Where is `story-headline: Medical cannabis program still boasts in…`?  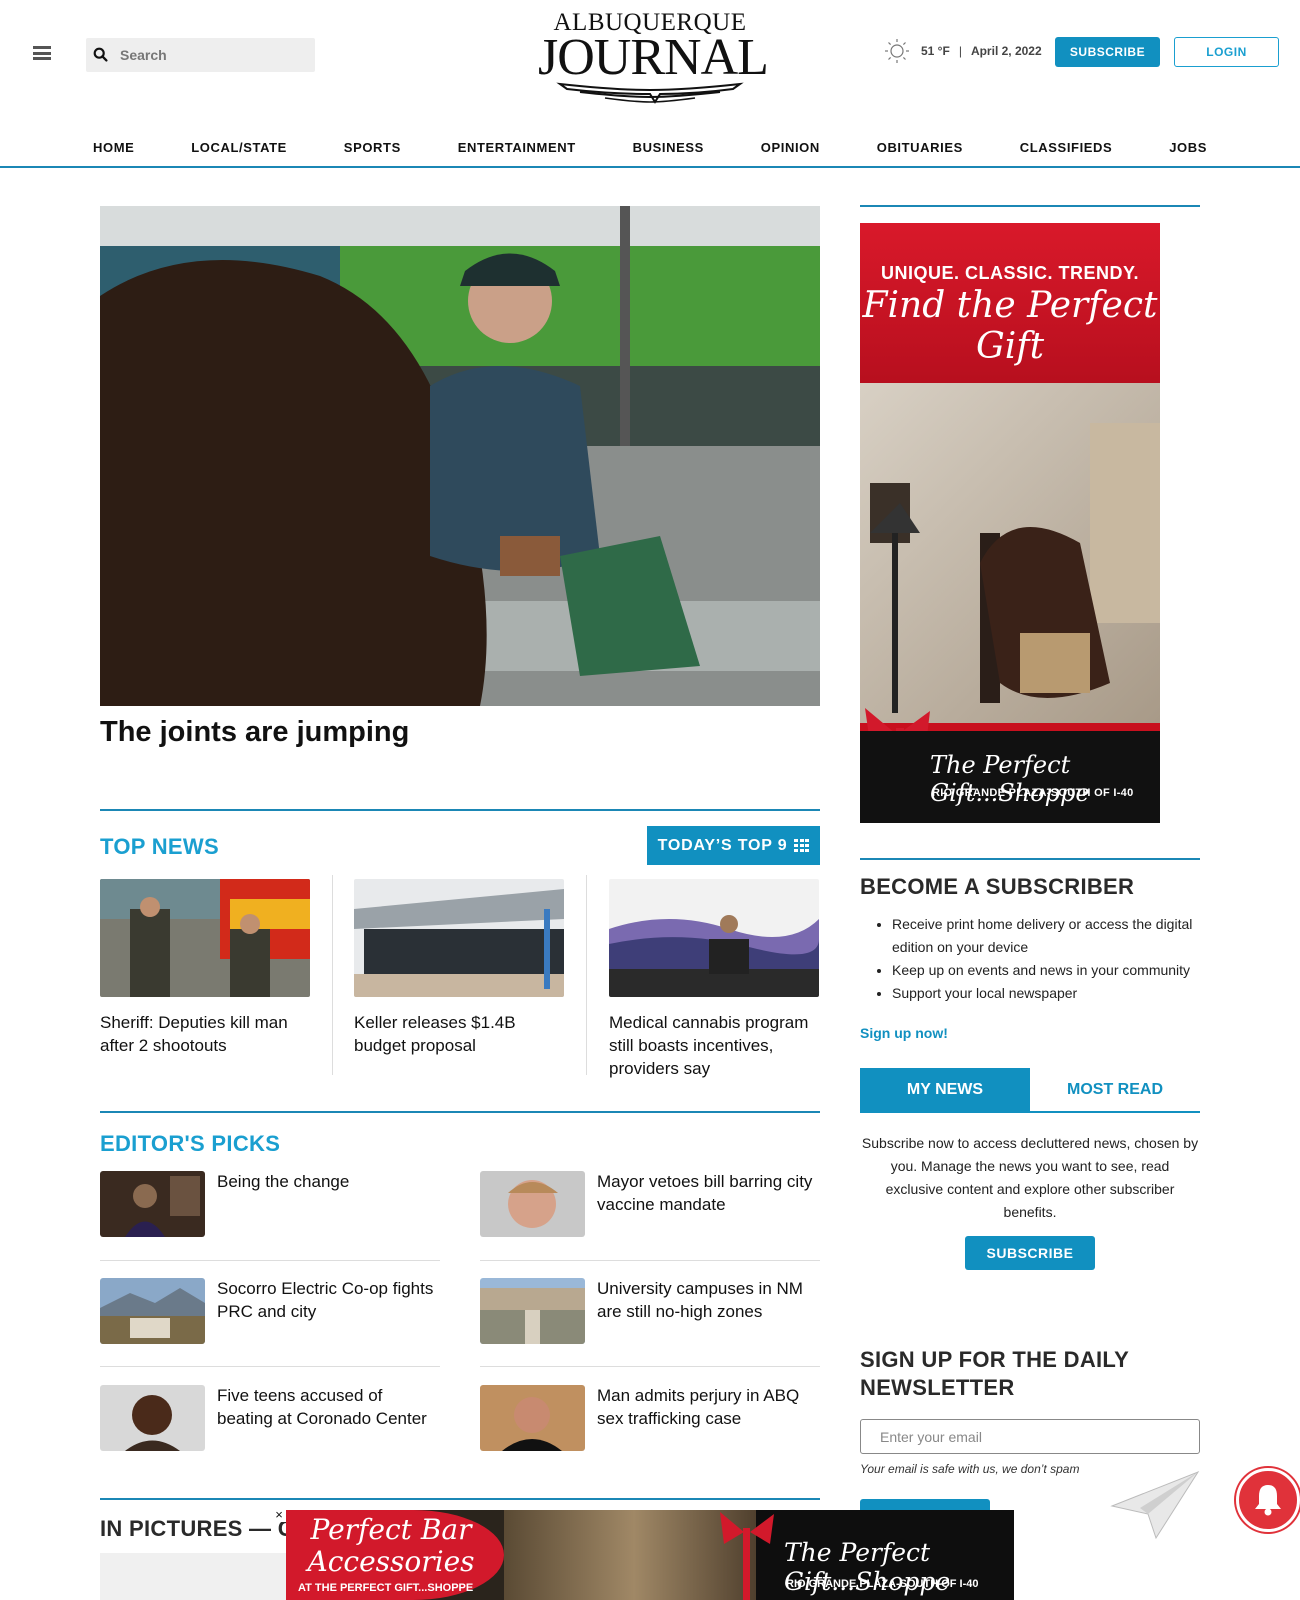 story-headline: Medical cannabis program still boasts in… is located at coordinates (714, 1045).